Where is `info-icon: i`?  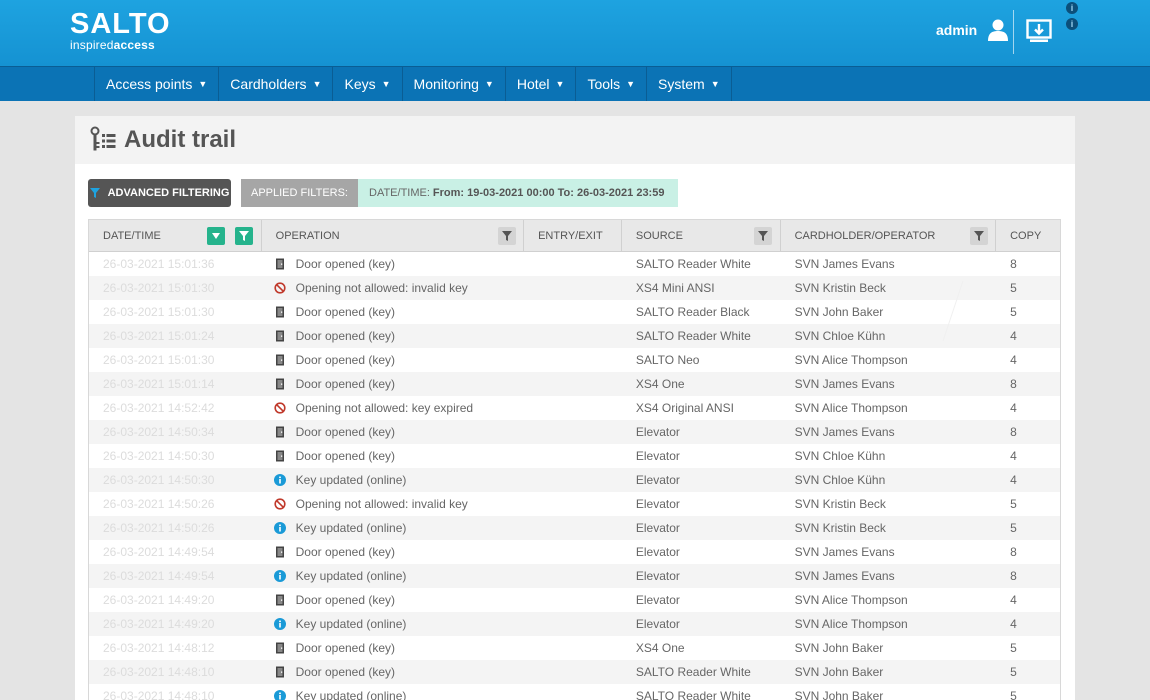
info-icon: i is located at coordinates (1072, 8).